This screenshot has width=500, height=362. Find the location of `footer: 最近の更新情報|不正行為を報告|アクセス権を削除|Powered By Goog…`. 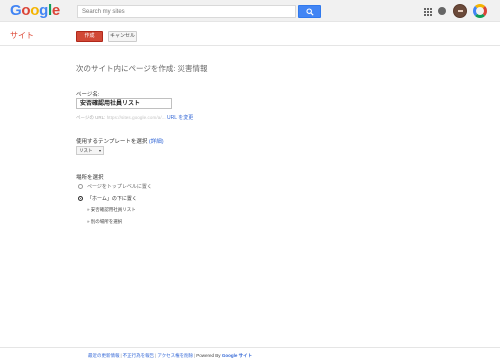

footer: 最近の更新情報|不正行為を報告|アクセス権を削除|Powered By Goog… is located at coordinates (250, 354).